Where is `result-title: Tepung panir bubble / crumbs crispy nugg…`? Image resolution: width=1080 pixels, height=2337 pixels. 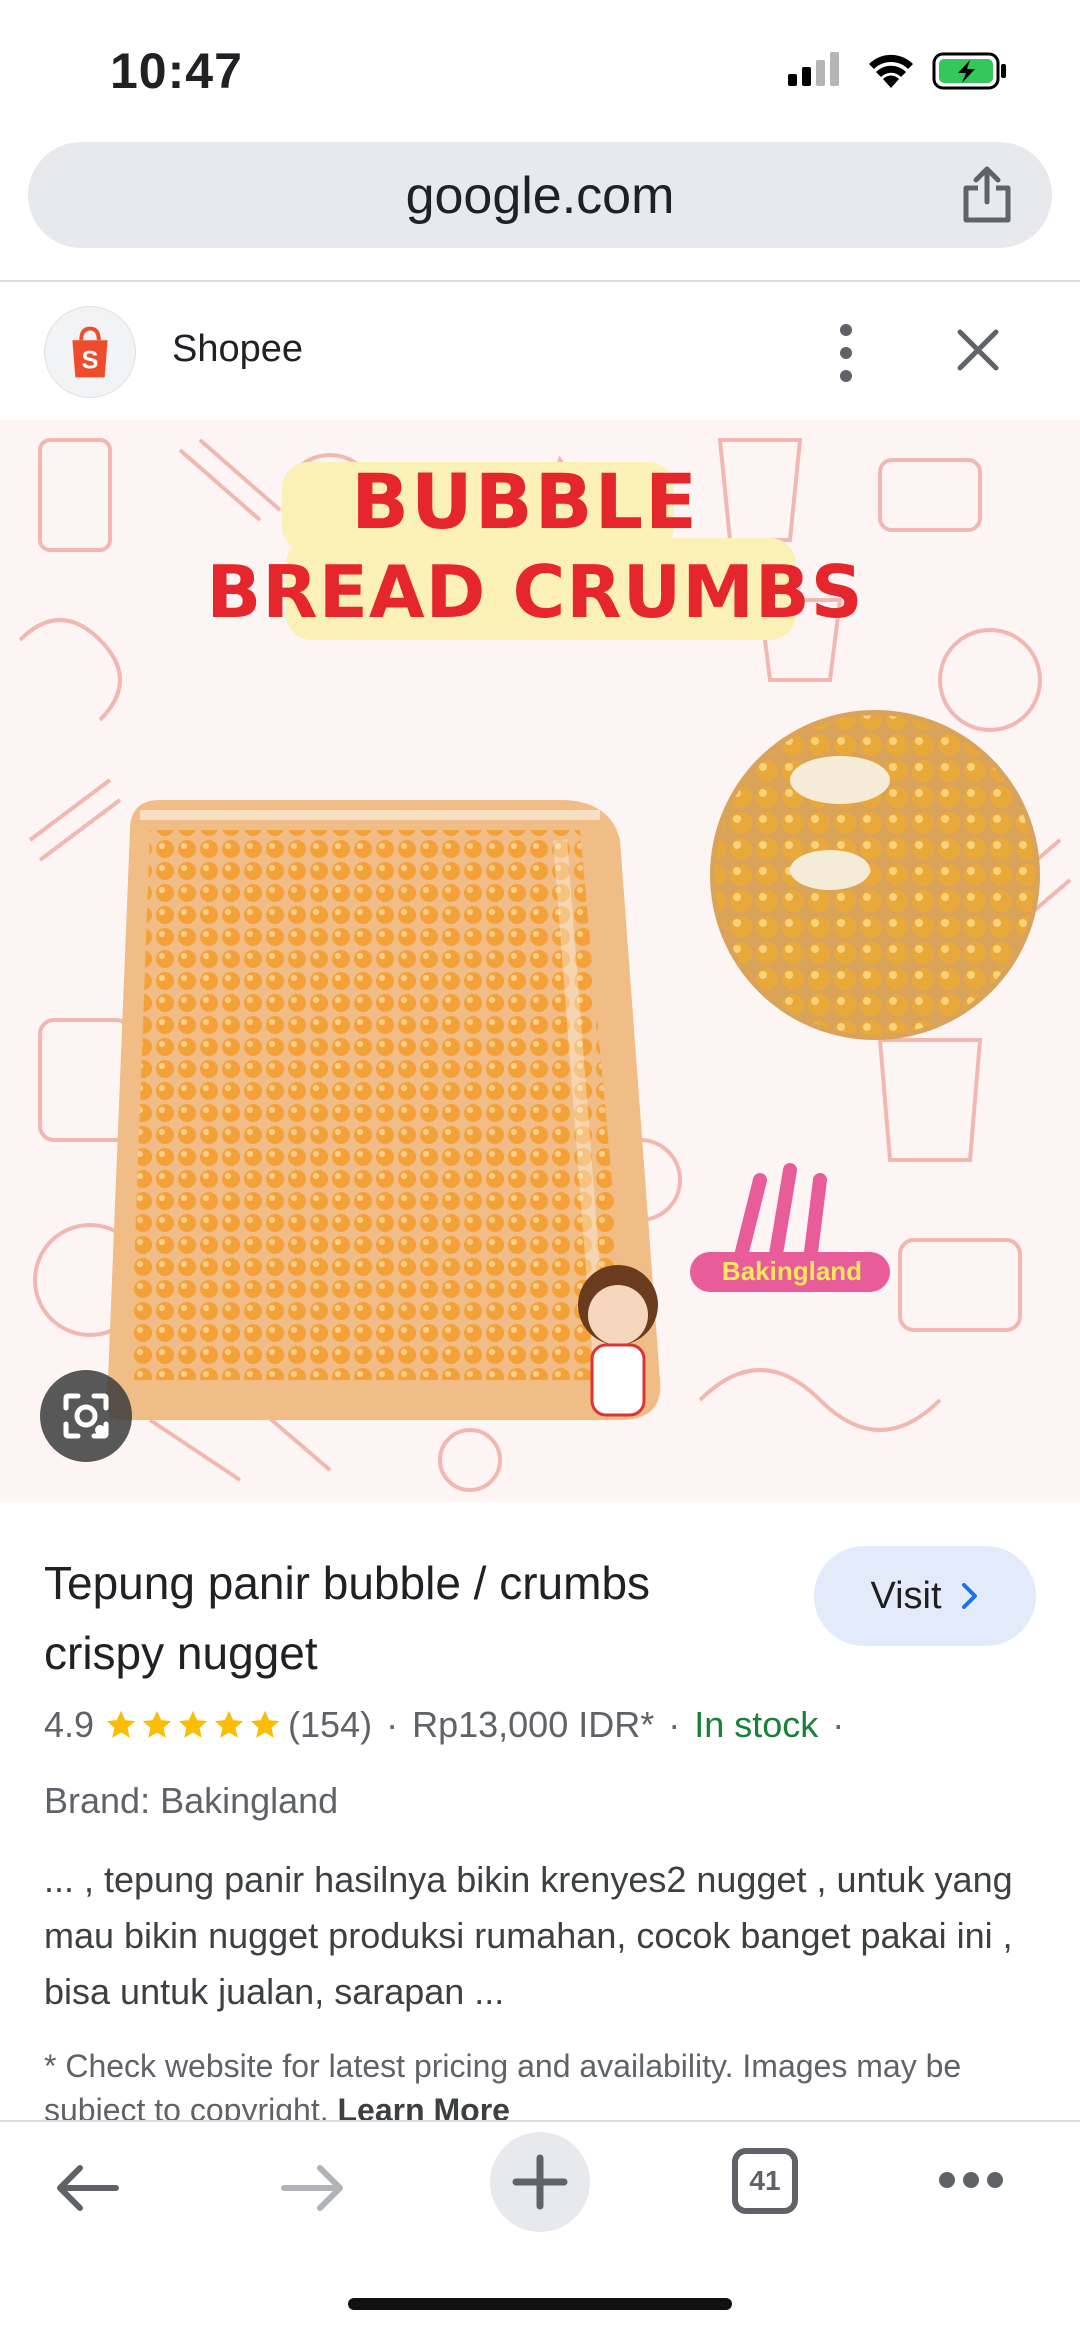 result-title: Tepung panir bubble / crumbs crispy nugg… is located at coordinates (404, 1618).